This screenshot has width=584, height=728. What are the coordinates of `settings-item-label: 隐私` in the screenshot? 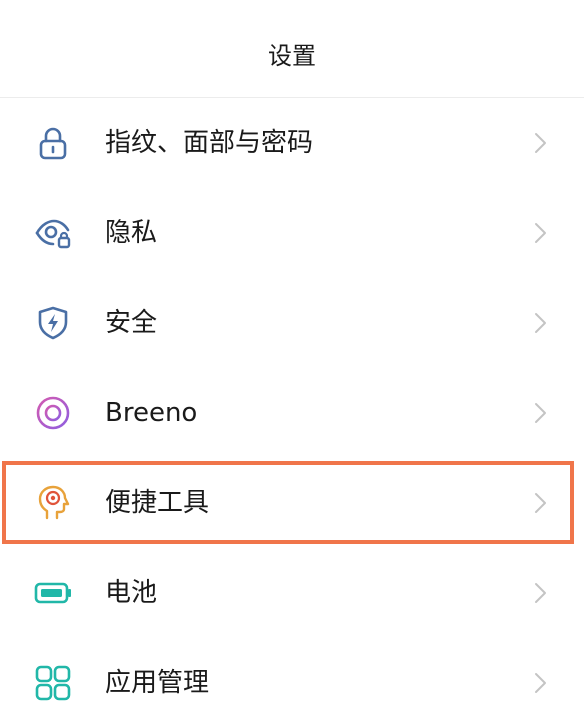 It's located at (131, 233).